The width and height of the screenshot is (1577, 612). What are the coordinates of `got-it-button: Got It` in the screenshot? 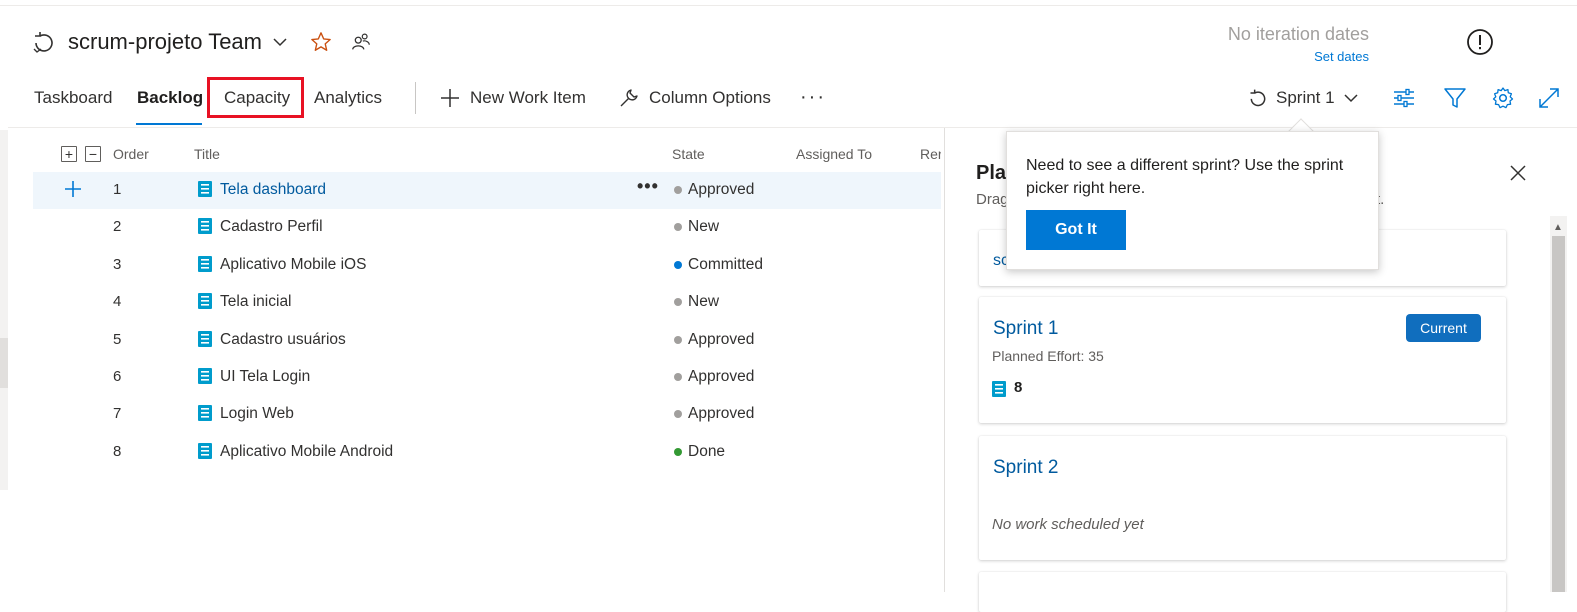 It's located at (1076, 230).